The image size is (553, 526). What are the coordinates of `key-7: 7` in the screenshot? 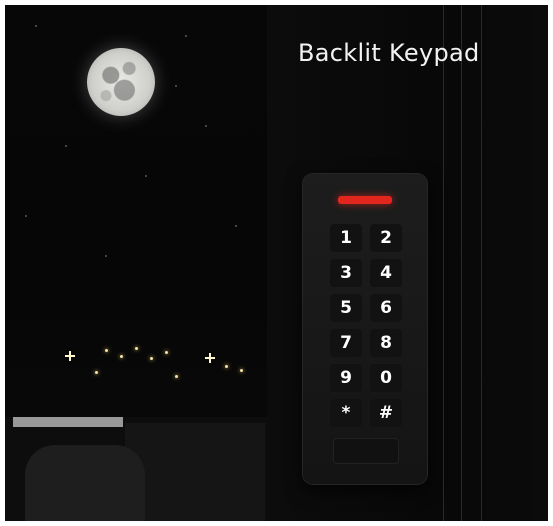 It's located at (346, 343).